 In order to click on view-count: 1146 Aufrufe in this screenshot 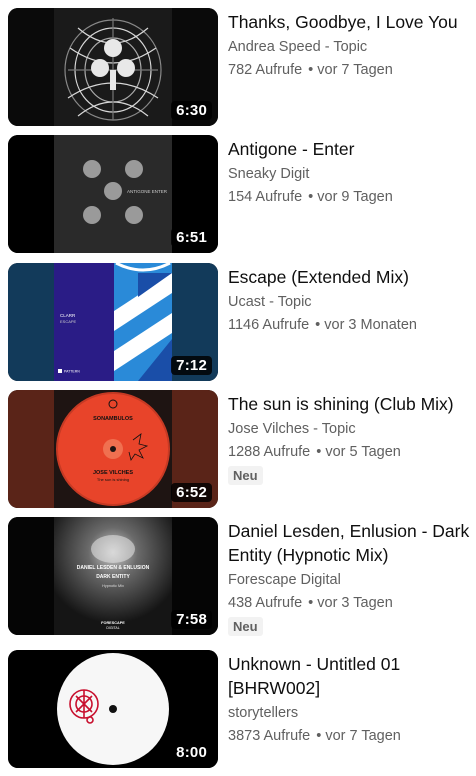, I will do `click(269, 325)`.